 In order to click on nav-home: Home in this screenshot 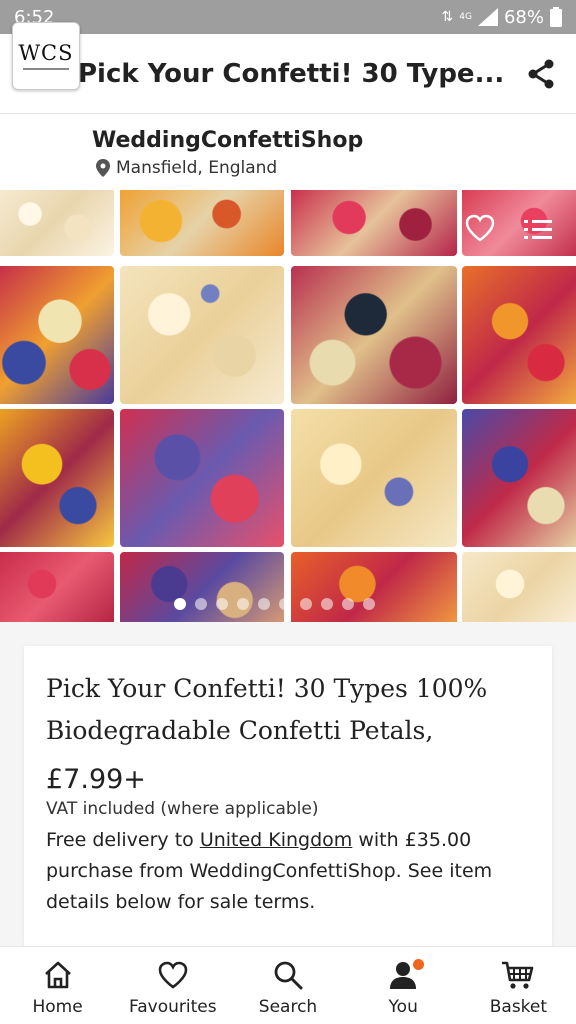, I will do `click(57, 985)`.